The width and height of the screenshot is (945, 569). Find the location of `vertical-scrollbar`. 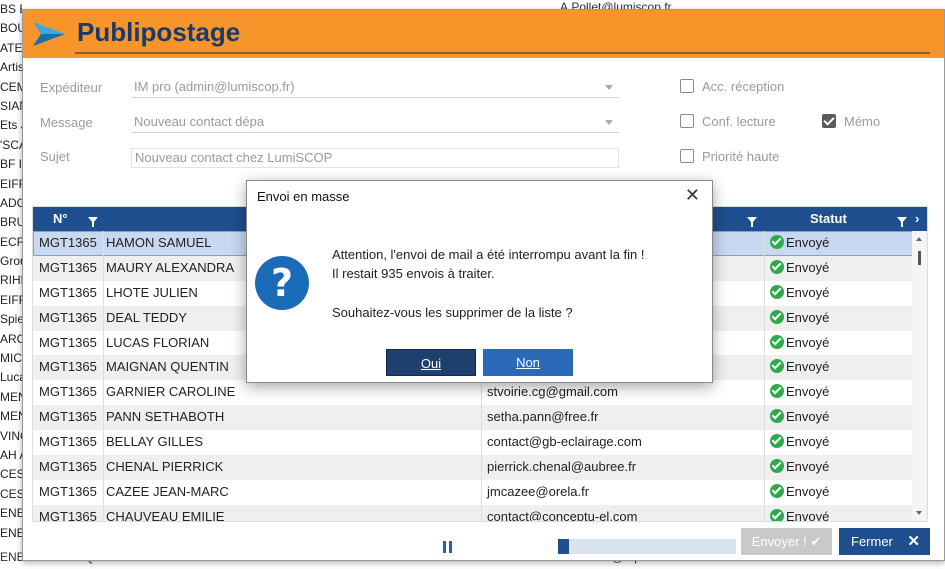

vertical-scrollbar is located at coordinates (919, 376).